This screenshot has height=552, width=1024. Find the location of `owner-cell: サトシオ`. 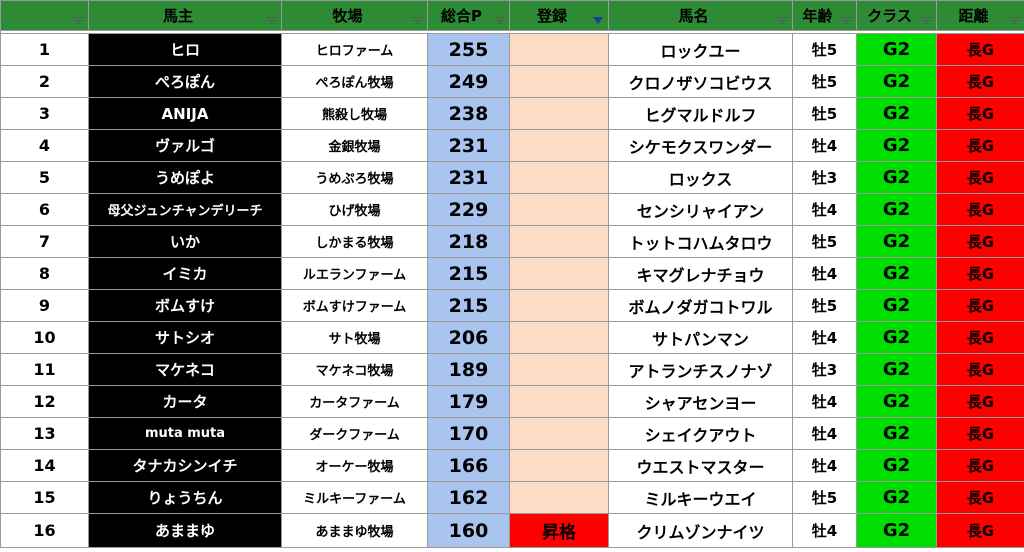

owner-cell: サトシオ is located at coordinates (185, 337).